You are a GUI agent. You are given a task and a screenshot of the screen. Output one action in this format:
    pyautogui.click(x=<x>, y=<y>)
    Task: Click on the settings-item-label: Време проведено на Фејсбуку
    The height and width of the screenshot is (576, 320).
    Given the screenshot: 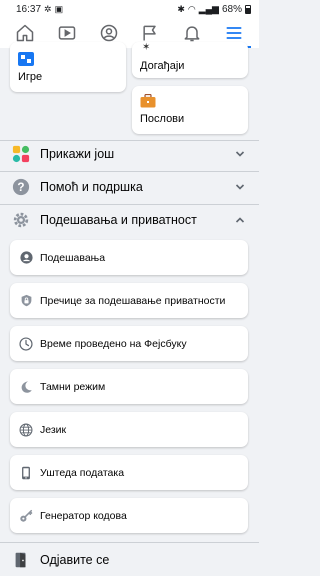 What is the action you would take?
    pyautogui.click(x=113, y=343)
    